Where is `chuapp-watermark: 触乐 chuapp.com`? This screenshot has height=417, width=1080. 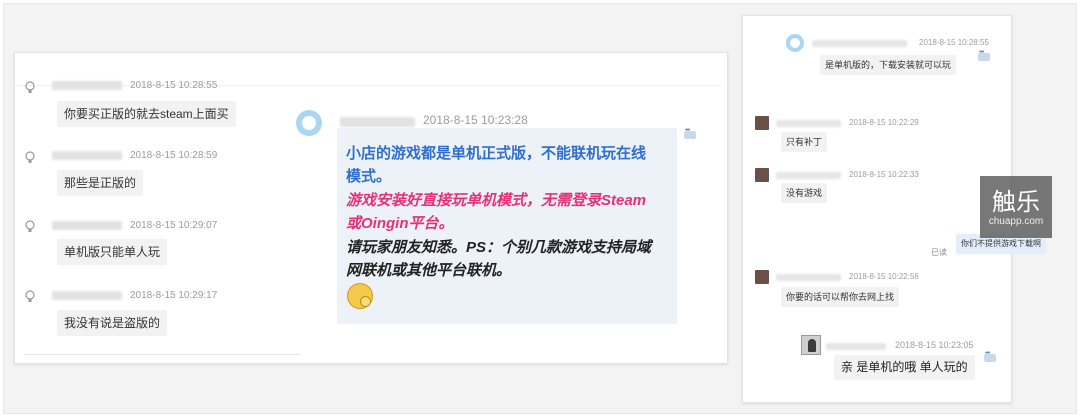 chuapp-watermark: 触乐 chuapp.com is located at coordinates (1016, 207).